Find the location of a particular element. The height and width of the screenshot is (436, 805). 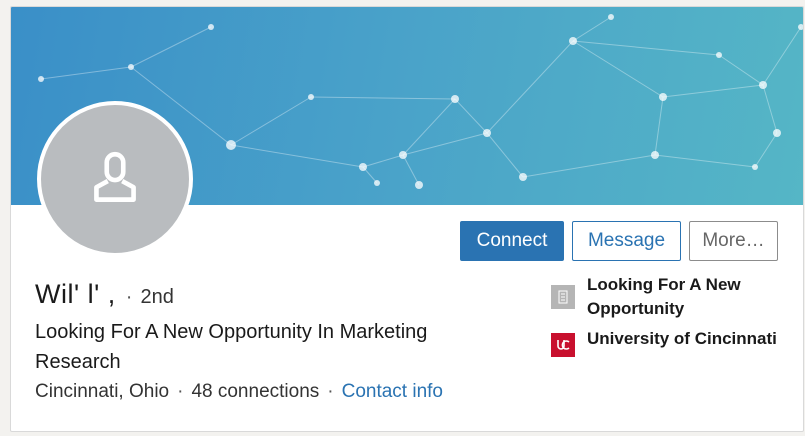

current-position: Looking For A New Opportunity is located at coordinates (676, 297).